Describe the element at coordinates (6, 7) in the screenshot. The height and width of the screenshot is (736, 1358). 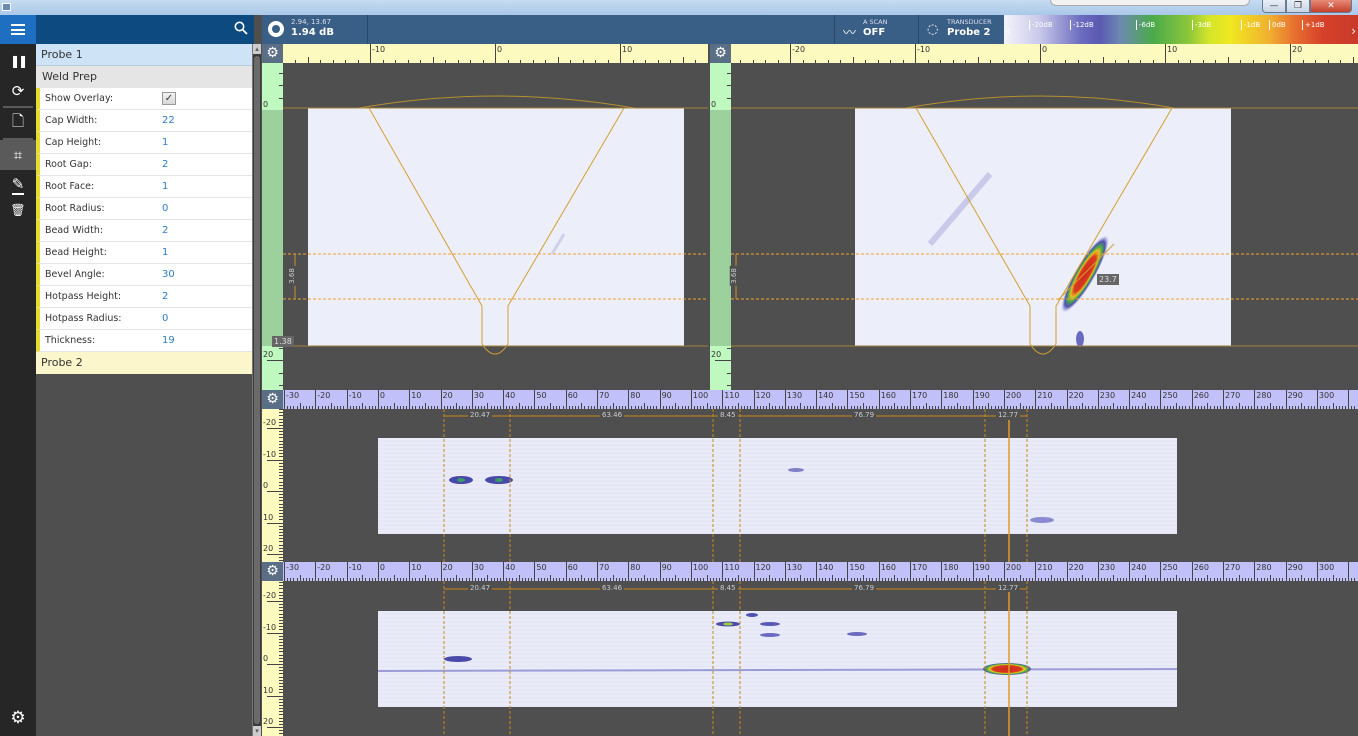
I see `app-icon` at that location.